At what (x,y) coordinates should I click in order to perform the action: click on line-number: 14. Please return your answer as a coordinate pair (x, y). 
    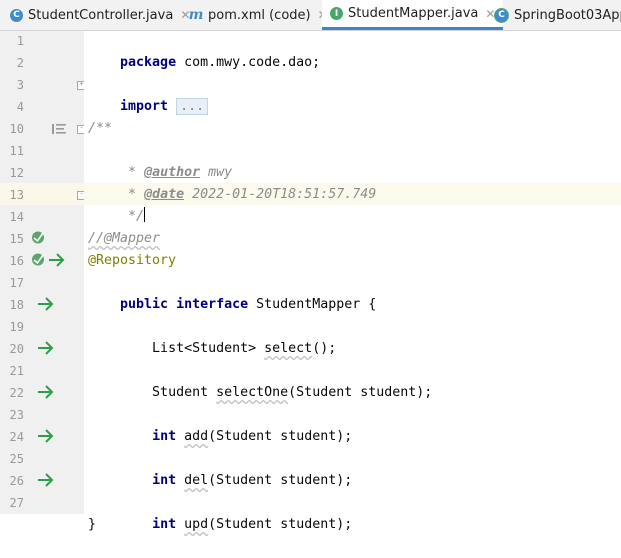
    Looking at the image, I should click on (16, 217).